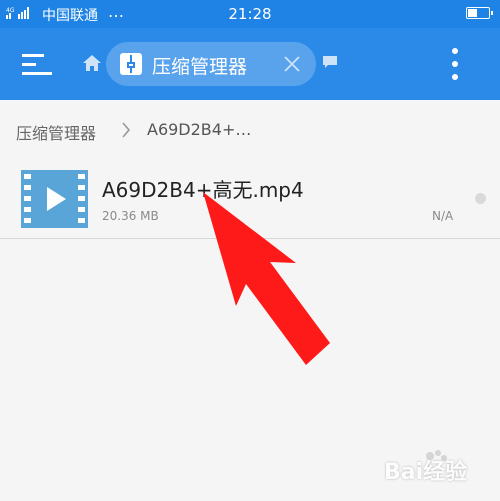 This screenshot has width=500, height=501. I want to click on app-toolbar: 压缩管理器, so click(250, 64).